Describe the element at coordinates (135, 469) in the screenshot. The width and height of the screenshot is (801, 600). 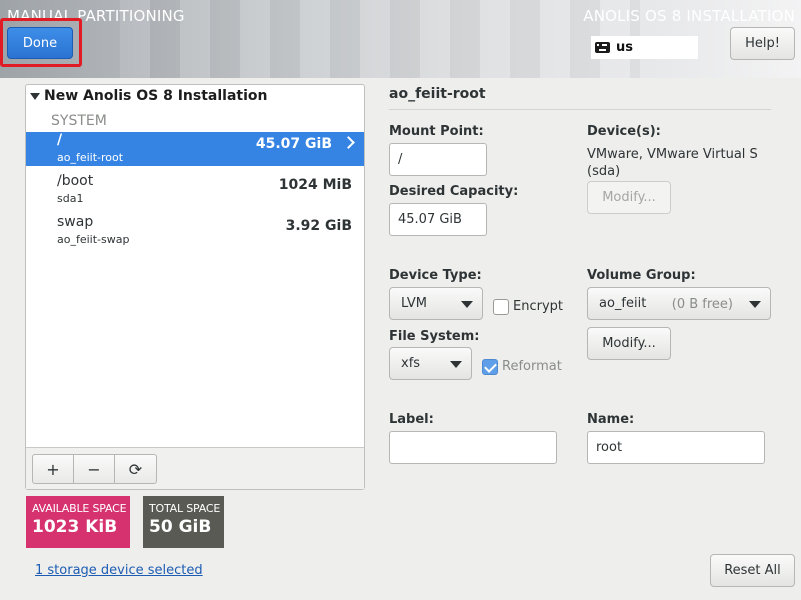
I see `refresh-icon: ⟳` at that location.